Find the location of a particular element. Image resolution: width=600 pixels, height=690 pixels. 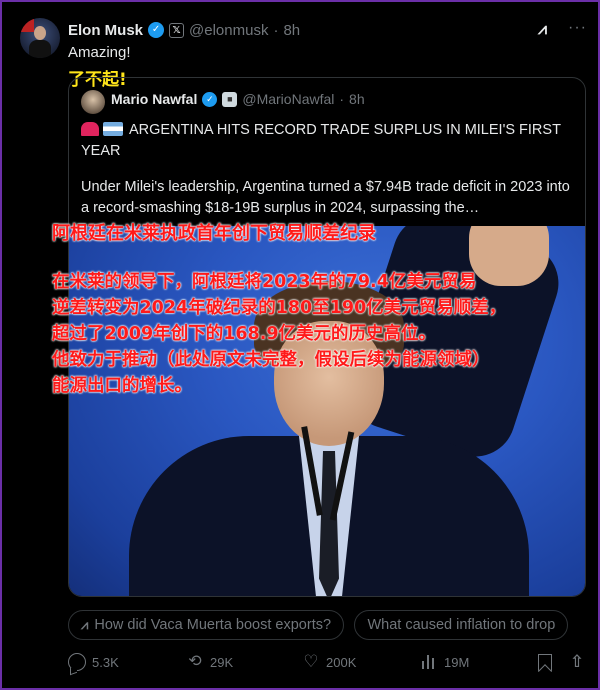

views-count: 19M is located at coordinates (457, 662).